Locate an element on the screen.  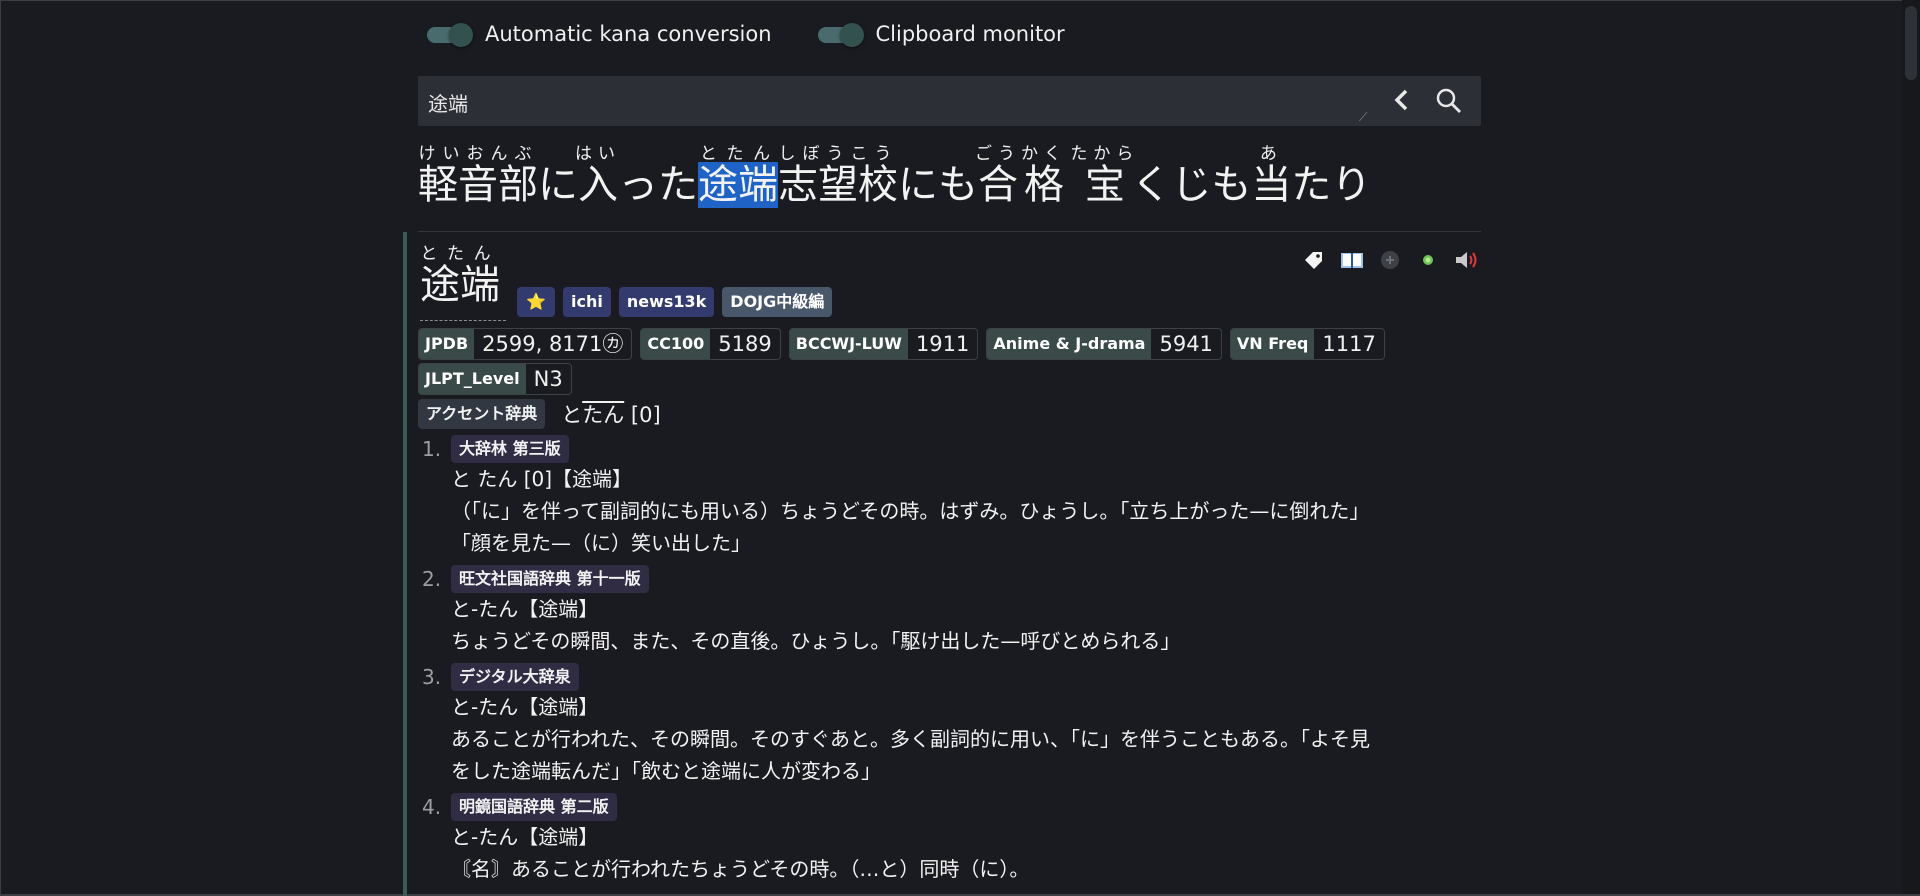
status-dot-icon is located at coordinates (1428, 260).